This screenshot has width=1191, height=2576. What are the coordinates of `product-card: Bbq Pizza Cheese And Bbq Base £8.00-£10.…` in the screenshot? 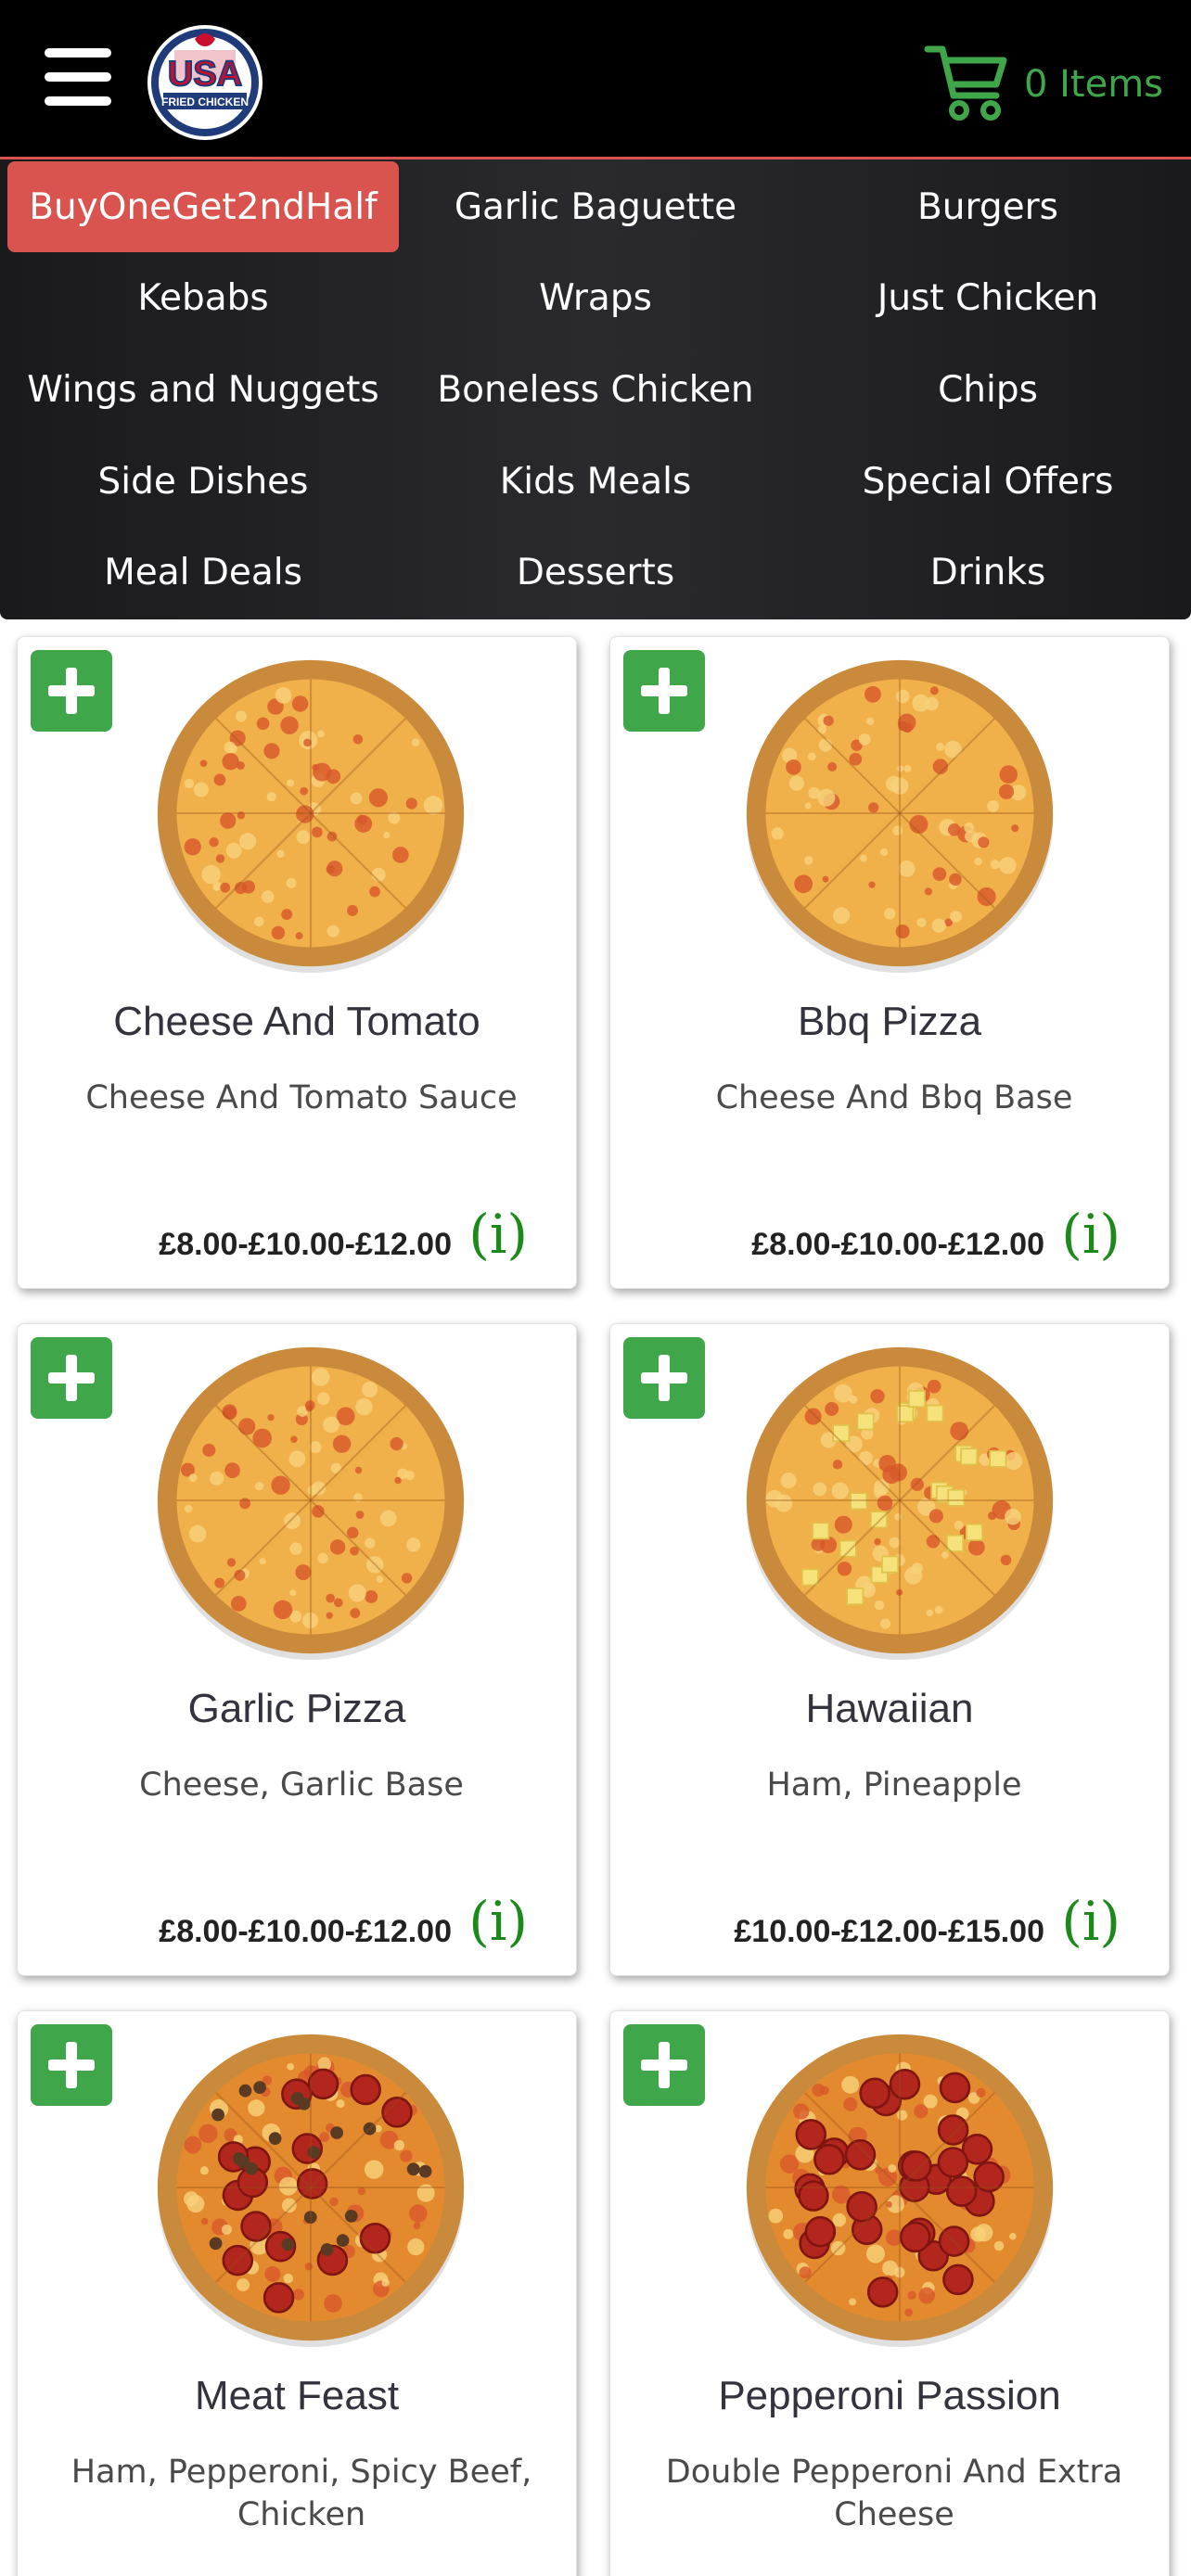 It's located at (889, 963).